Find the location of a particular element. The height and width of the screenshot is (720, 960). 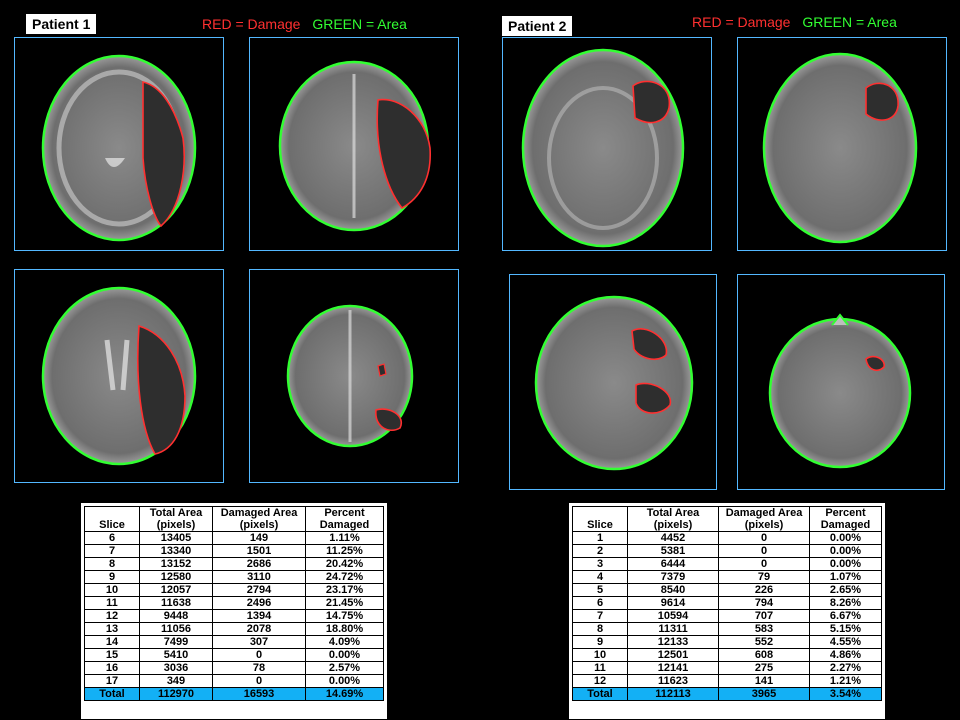

table-row: 17 349 0 0.00% is located at coordinates (234, 681).